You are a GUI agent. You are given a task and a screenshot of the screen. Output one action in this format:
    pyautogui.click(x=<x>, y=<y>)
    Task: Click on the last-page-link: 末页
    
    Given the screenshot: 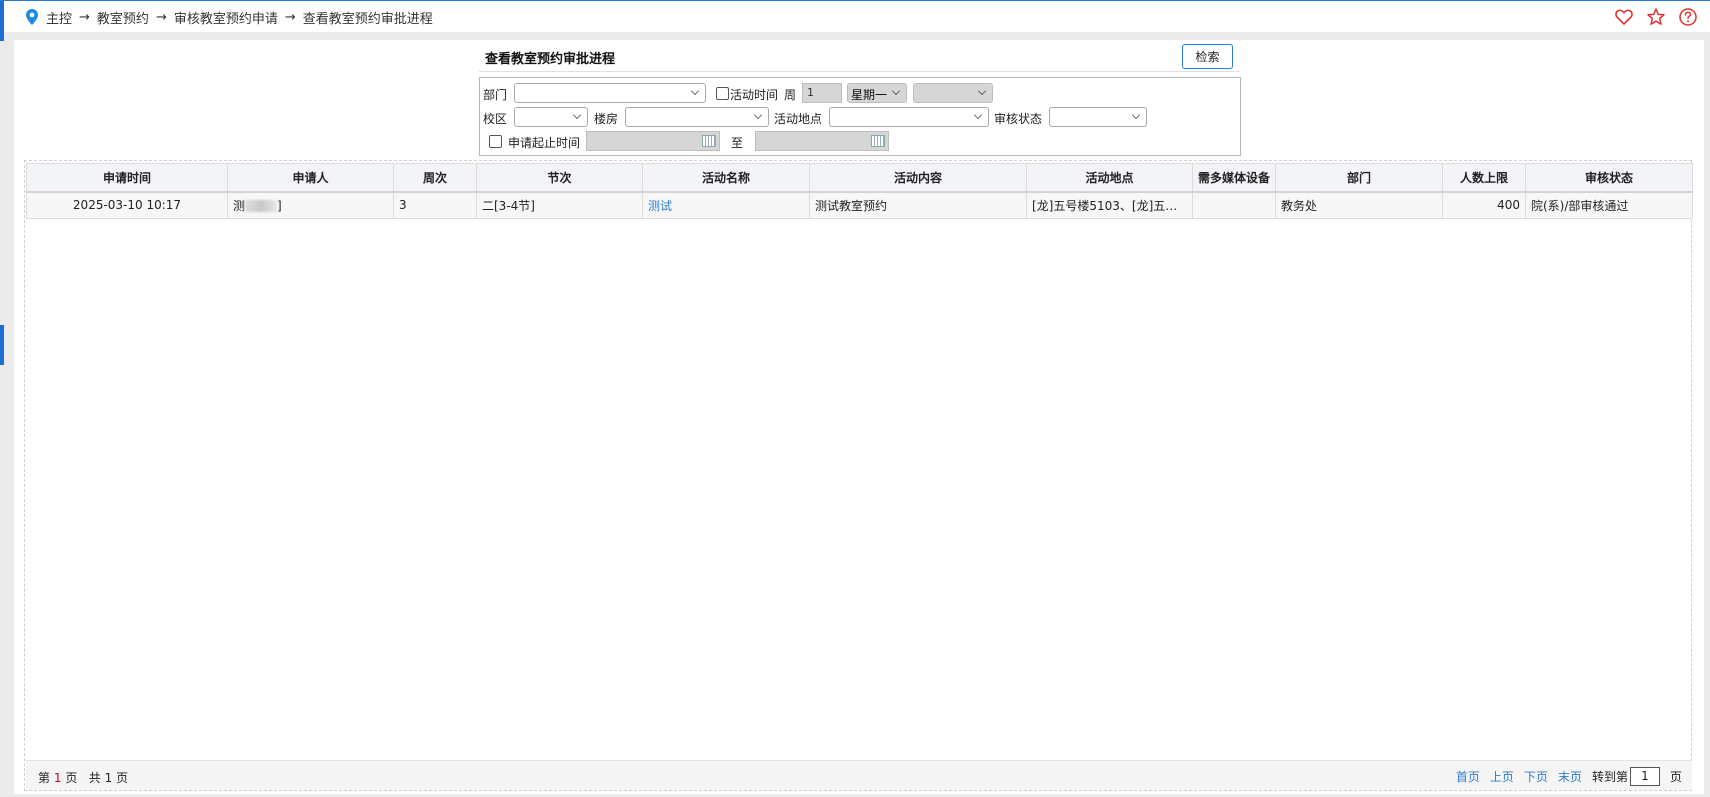 What is the action you would take?
    pyautogui.click(x=1570, y=776)
    